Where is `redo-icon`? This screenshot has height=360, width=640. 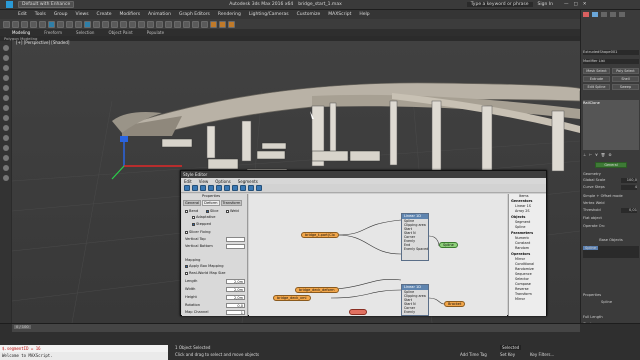
redo-icon is located at coordinates (15, 24).